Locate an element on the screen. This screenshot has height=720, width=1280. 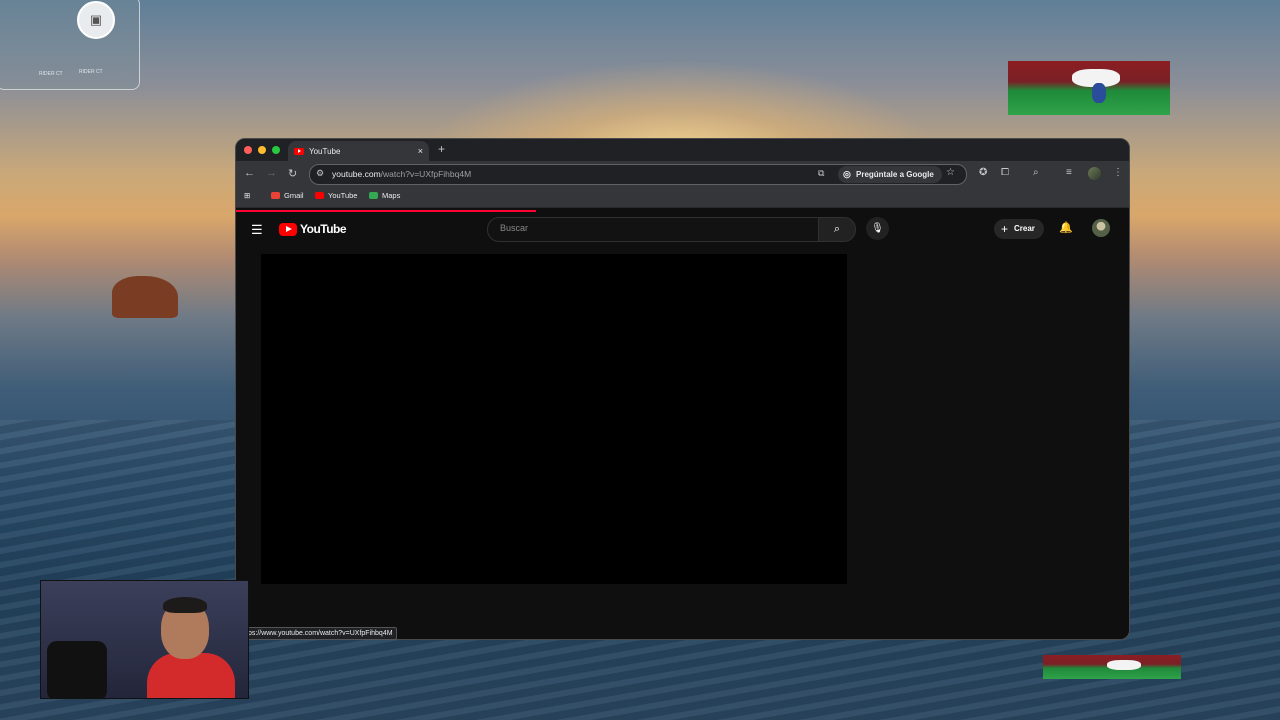
notifications-bell-icon: 🔔 is located at coordinates (1066, 227).